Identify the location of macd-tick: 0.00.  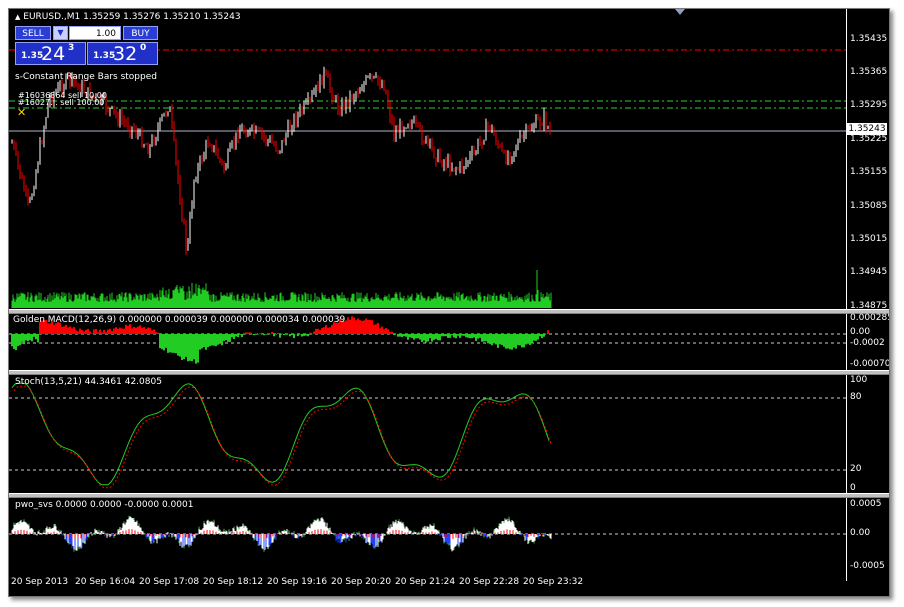
(860, 332).